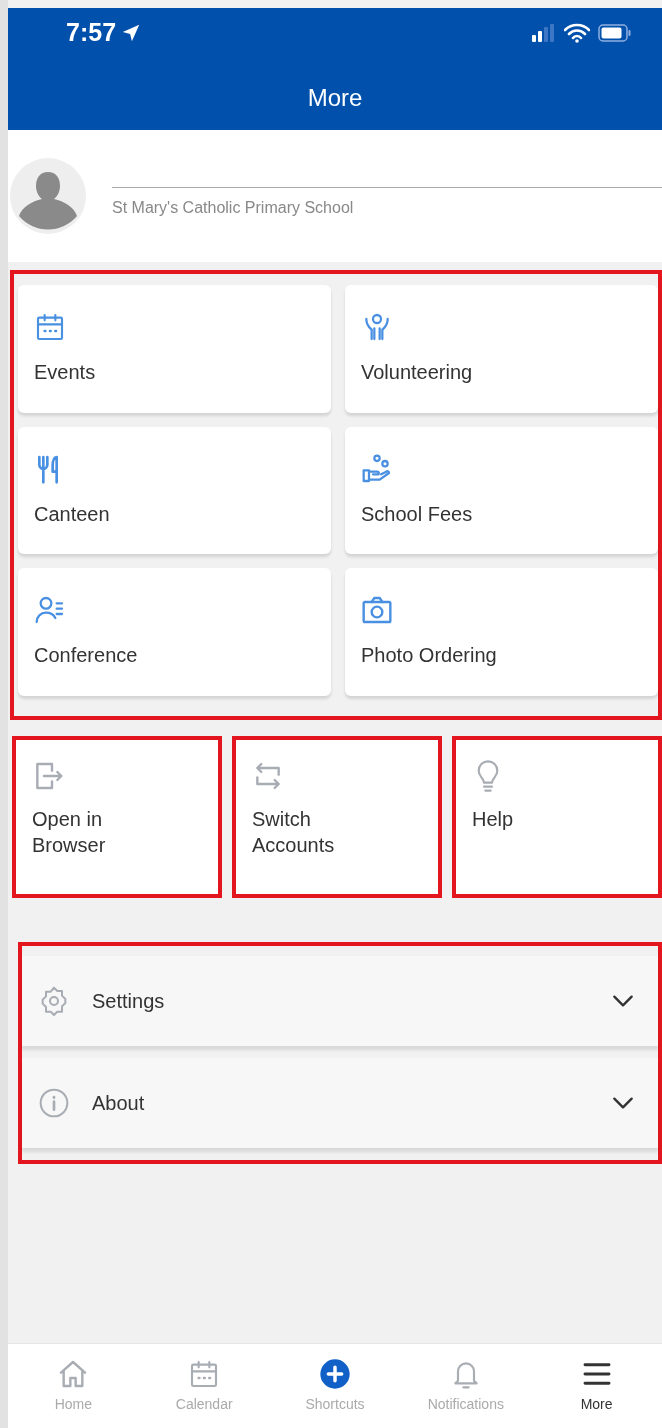 The width and height of the screenshot is (662, 1428). I want to click on tile-label: Open in Browser, so click(69, 832).